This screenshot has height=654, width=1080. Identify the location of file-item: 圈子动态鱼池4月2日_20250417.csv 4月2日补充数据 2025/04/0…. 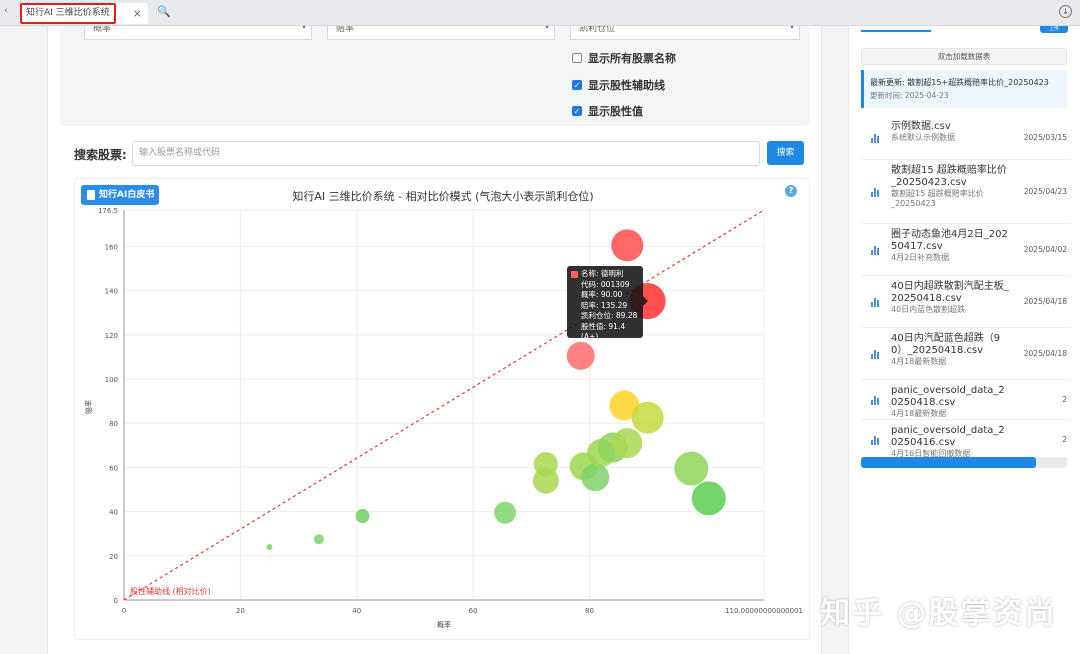
(966, 250).